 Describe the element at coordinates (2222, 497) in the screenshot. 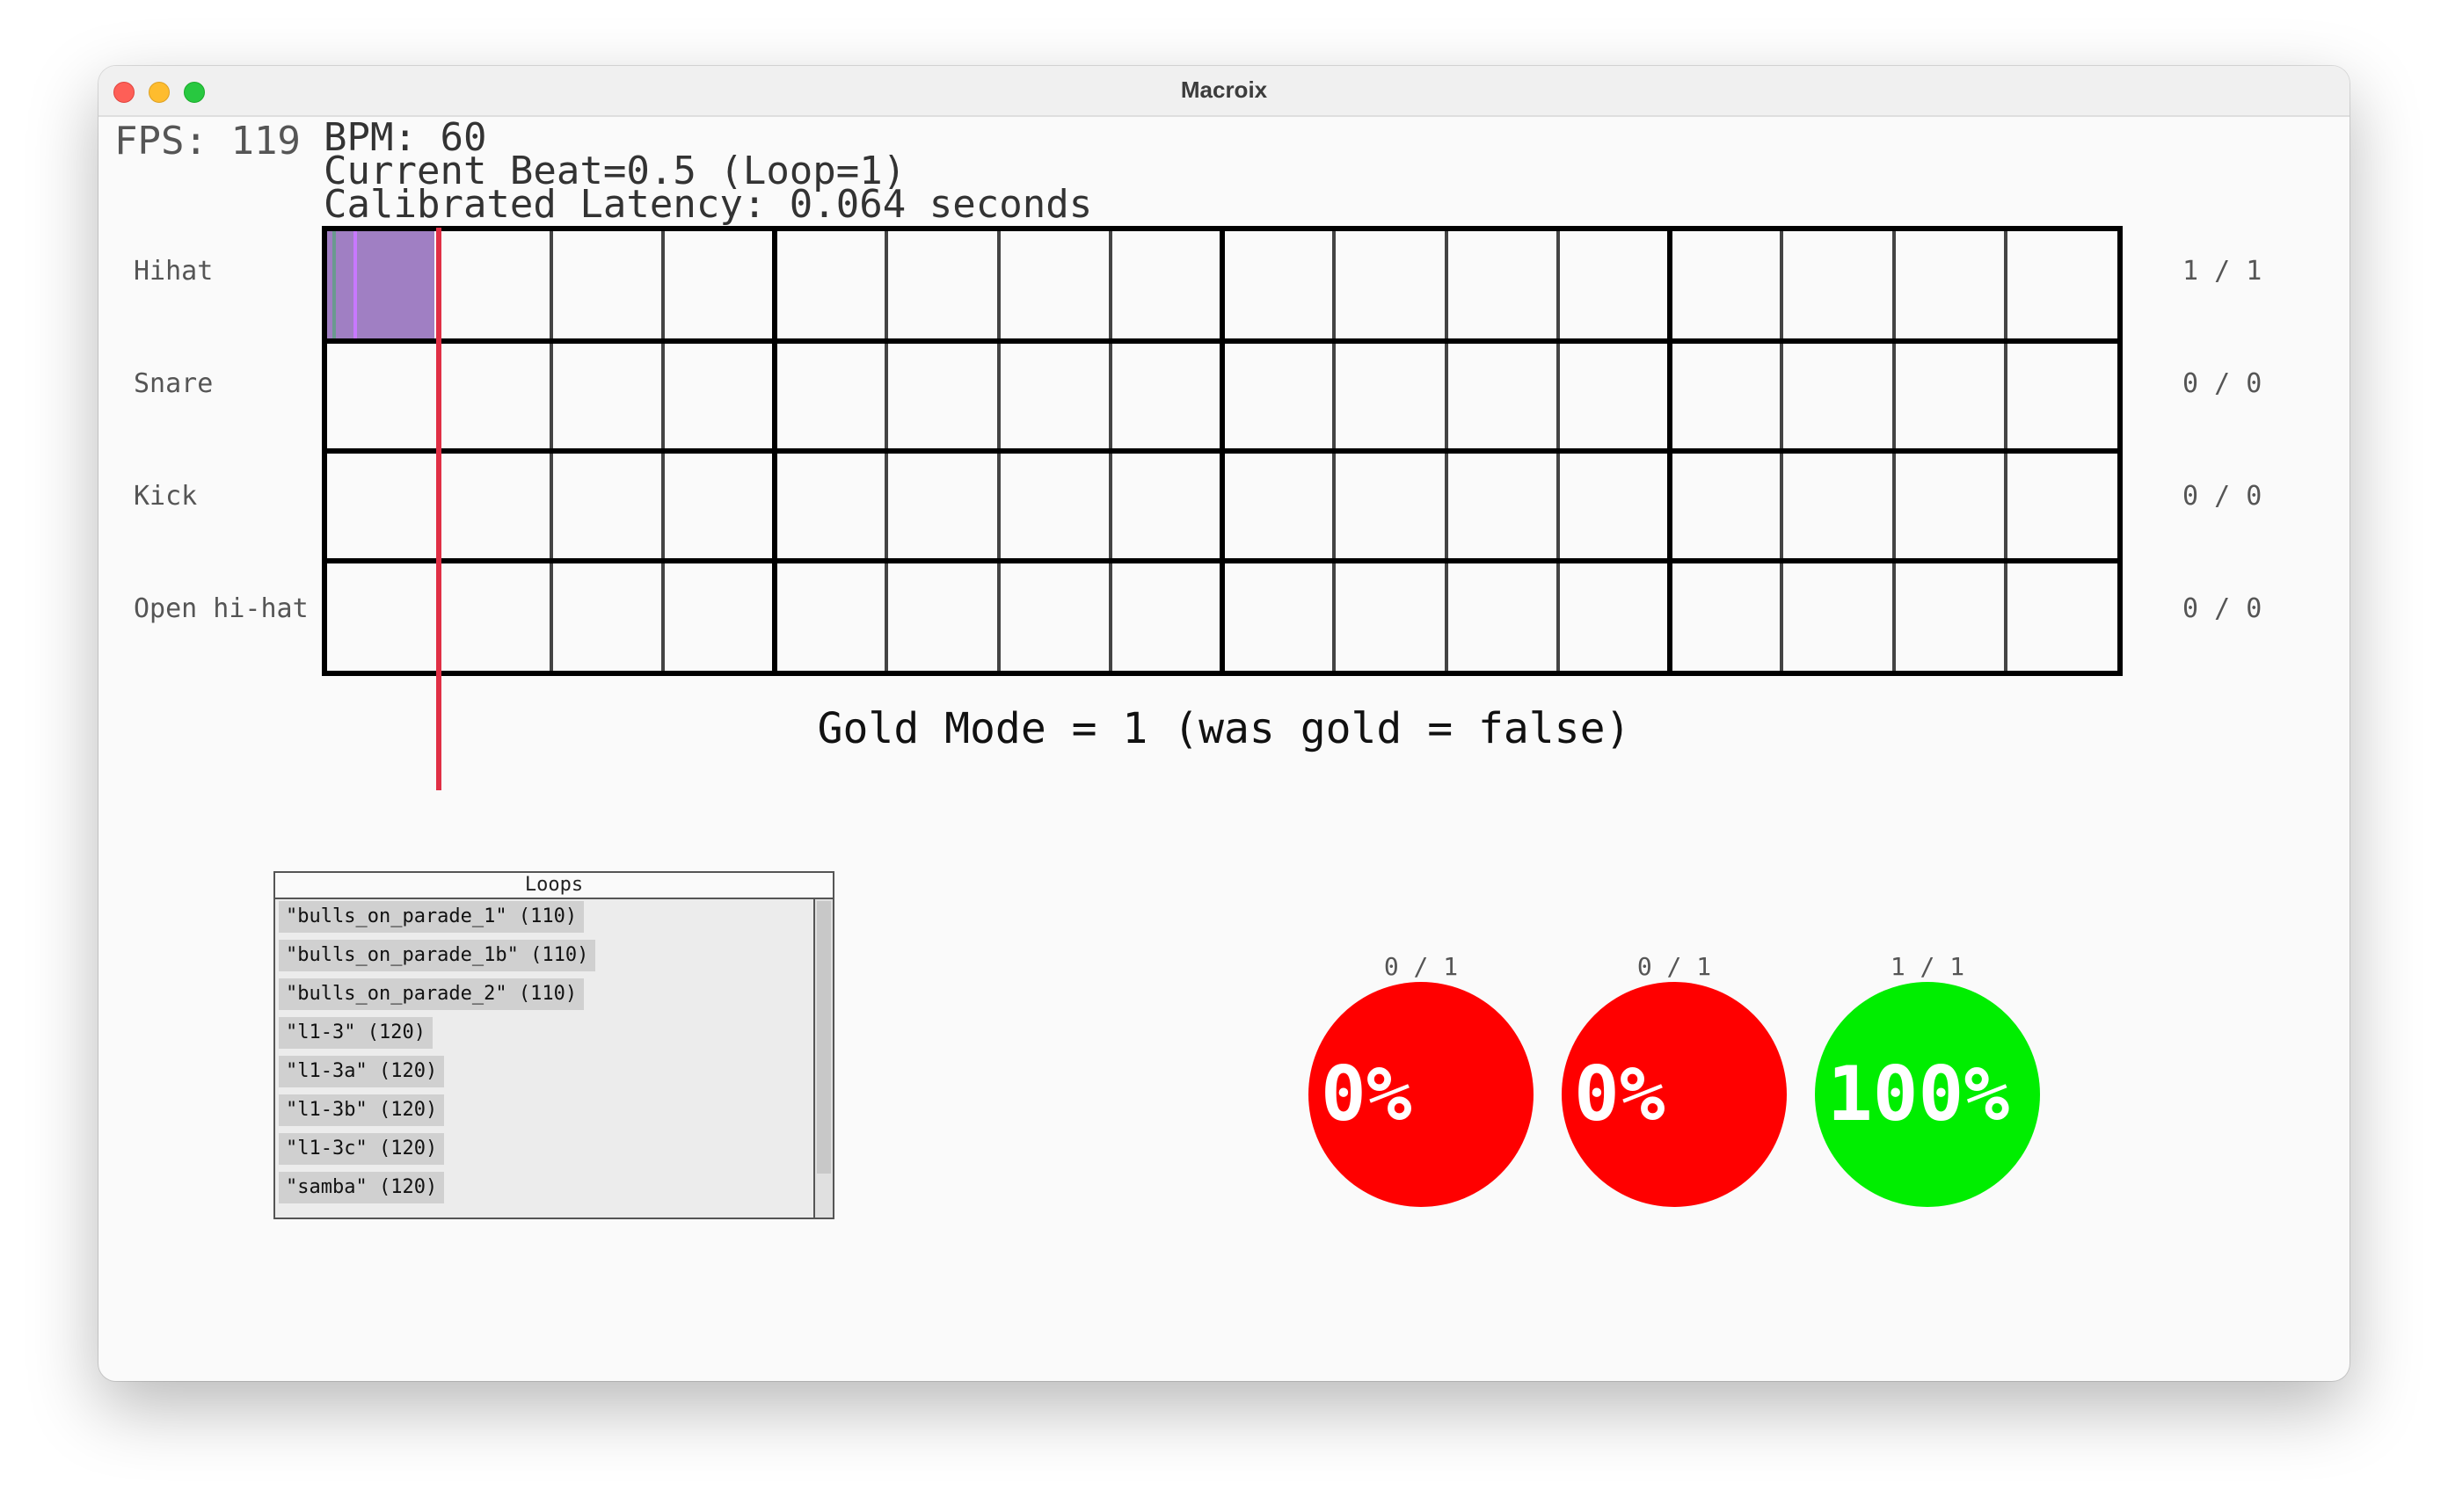

I see `track-count-kick: 0 / 0` at that location.